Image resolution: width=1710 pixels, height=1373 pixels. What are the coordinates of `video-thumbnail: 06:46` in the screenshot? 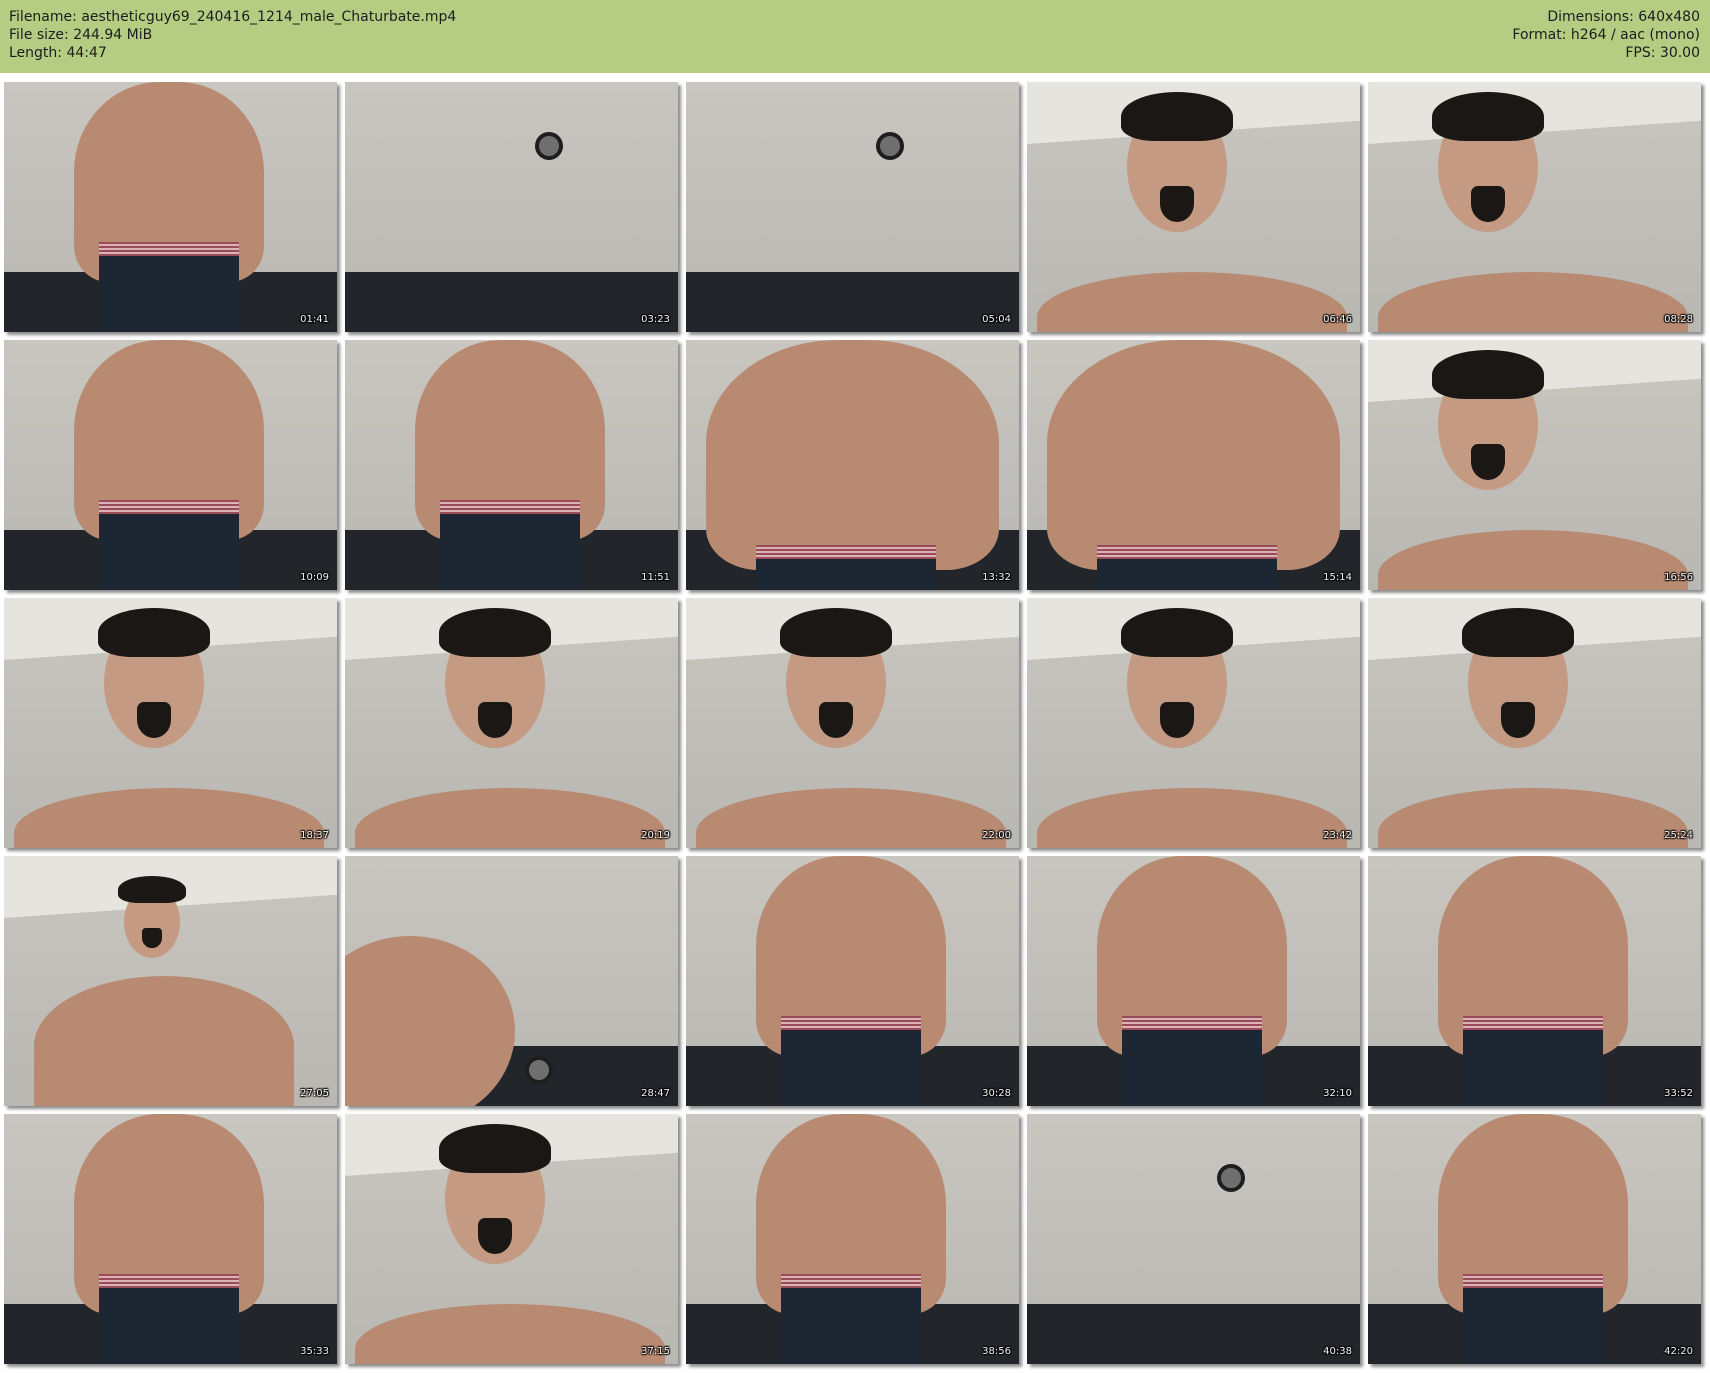 It's located at (1193, 207).